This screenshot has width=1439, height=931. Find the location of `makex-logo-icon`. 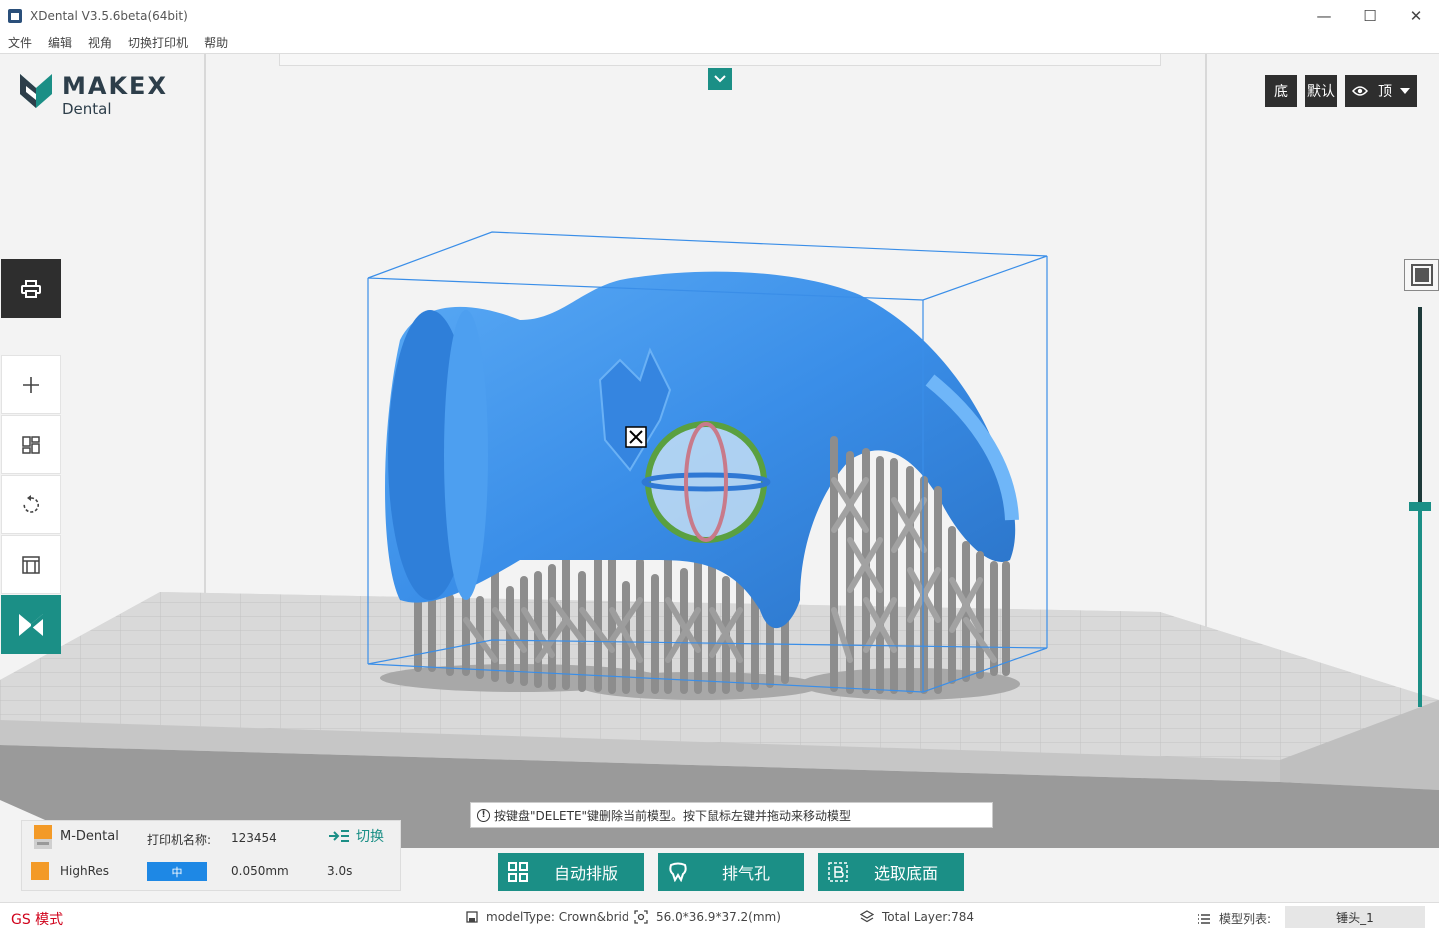

makex-logo-icon is located at coordinates (36, 91).